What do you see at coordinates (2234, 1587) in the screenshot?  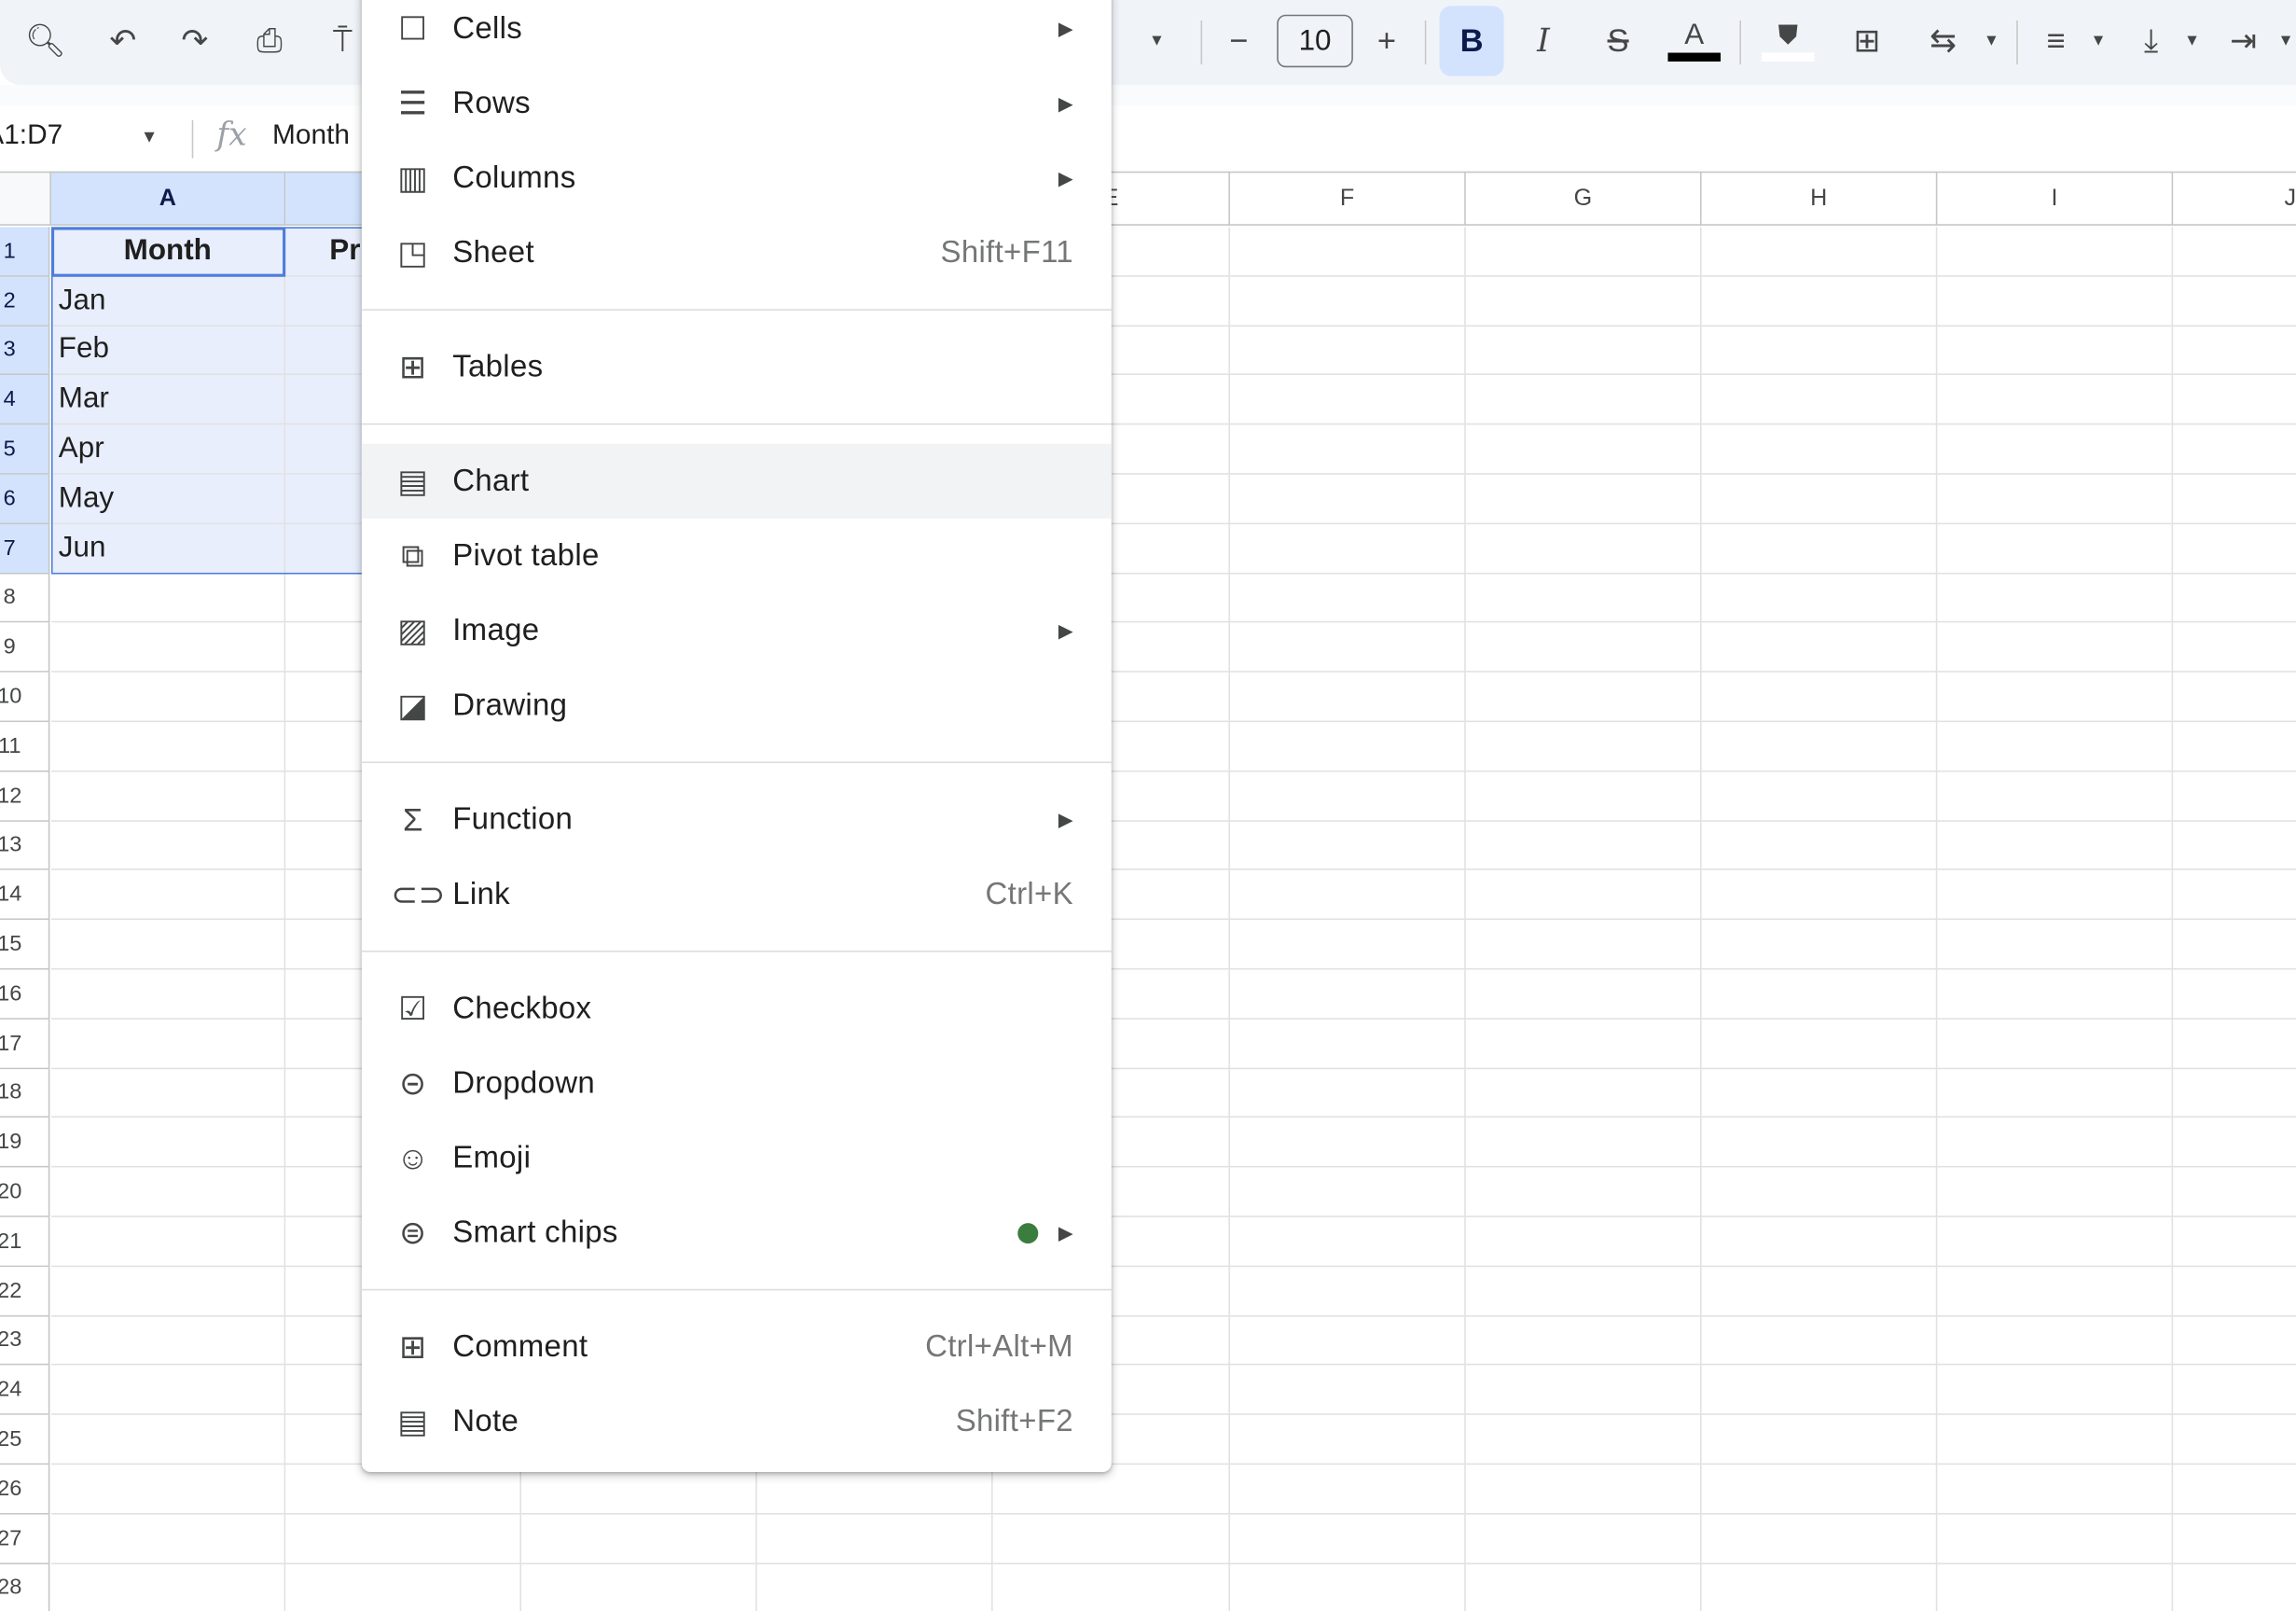 I see `cell-J28` at bounding box center [2234, 1587].